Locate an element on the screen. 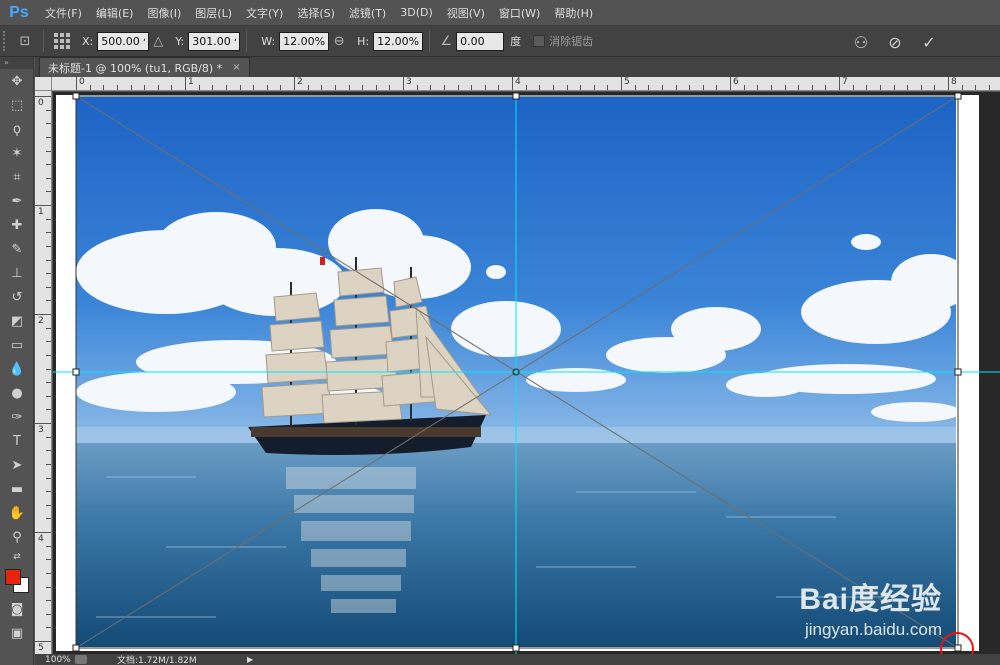 The image size is (1000, 665). blur-tool-icon: 💧 is located at coordinates (17, 369).